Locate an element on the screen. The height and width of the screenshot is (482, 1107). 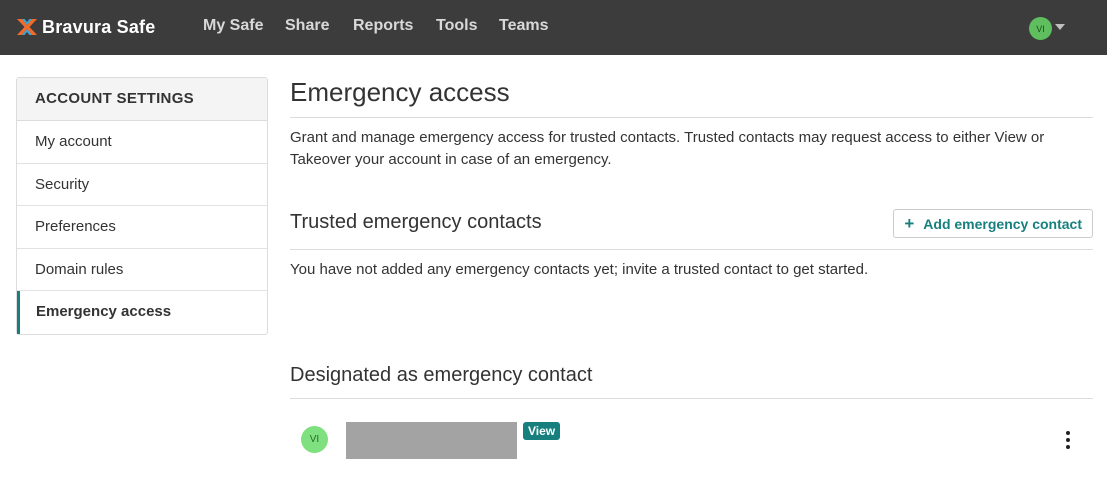
user-avatar: VI is located at coordinates (1040, 28).